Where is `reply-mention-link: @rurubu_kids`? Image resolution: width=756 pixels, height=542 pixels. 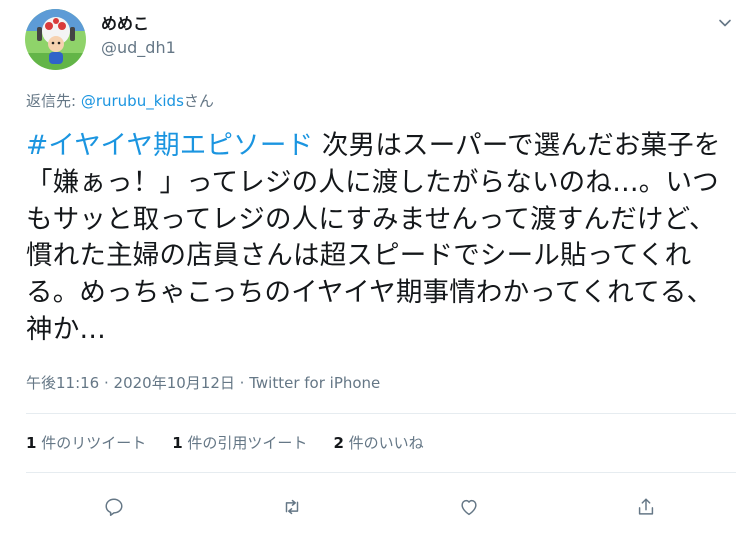
reply-mention-link: @rurubu_kids is located at coordinates (132, 101).